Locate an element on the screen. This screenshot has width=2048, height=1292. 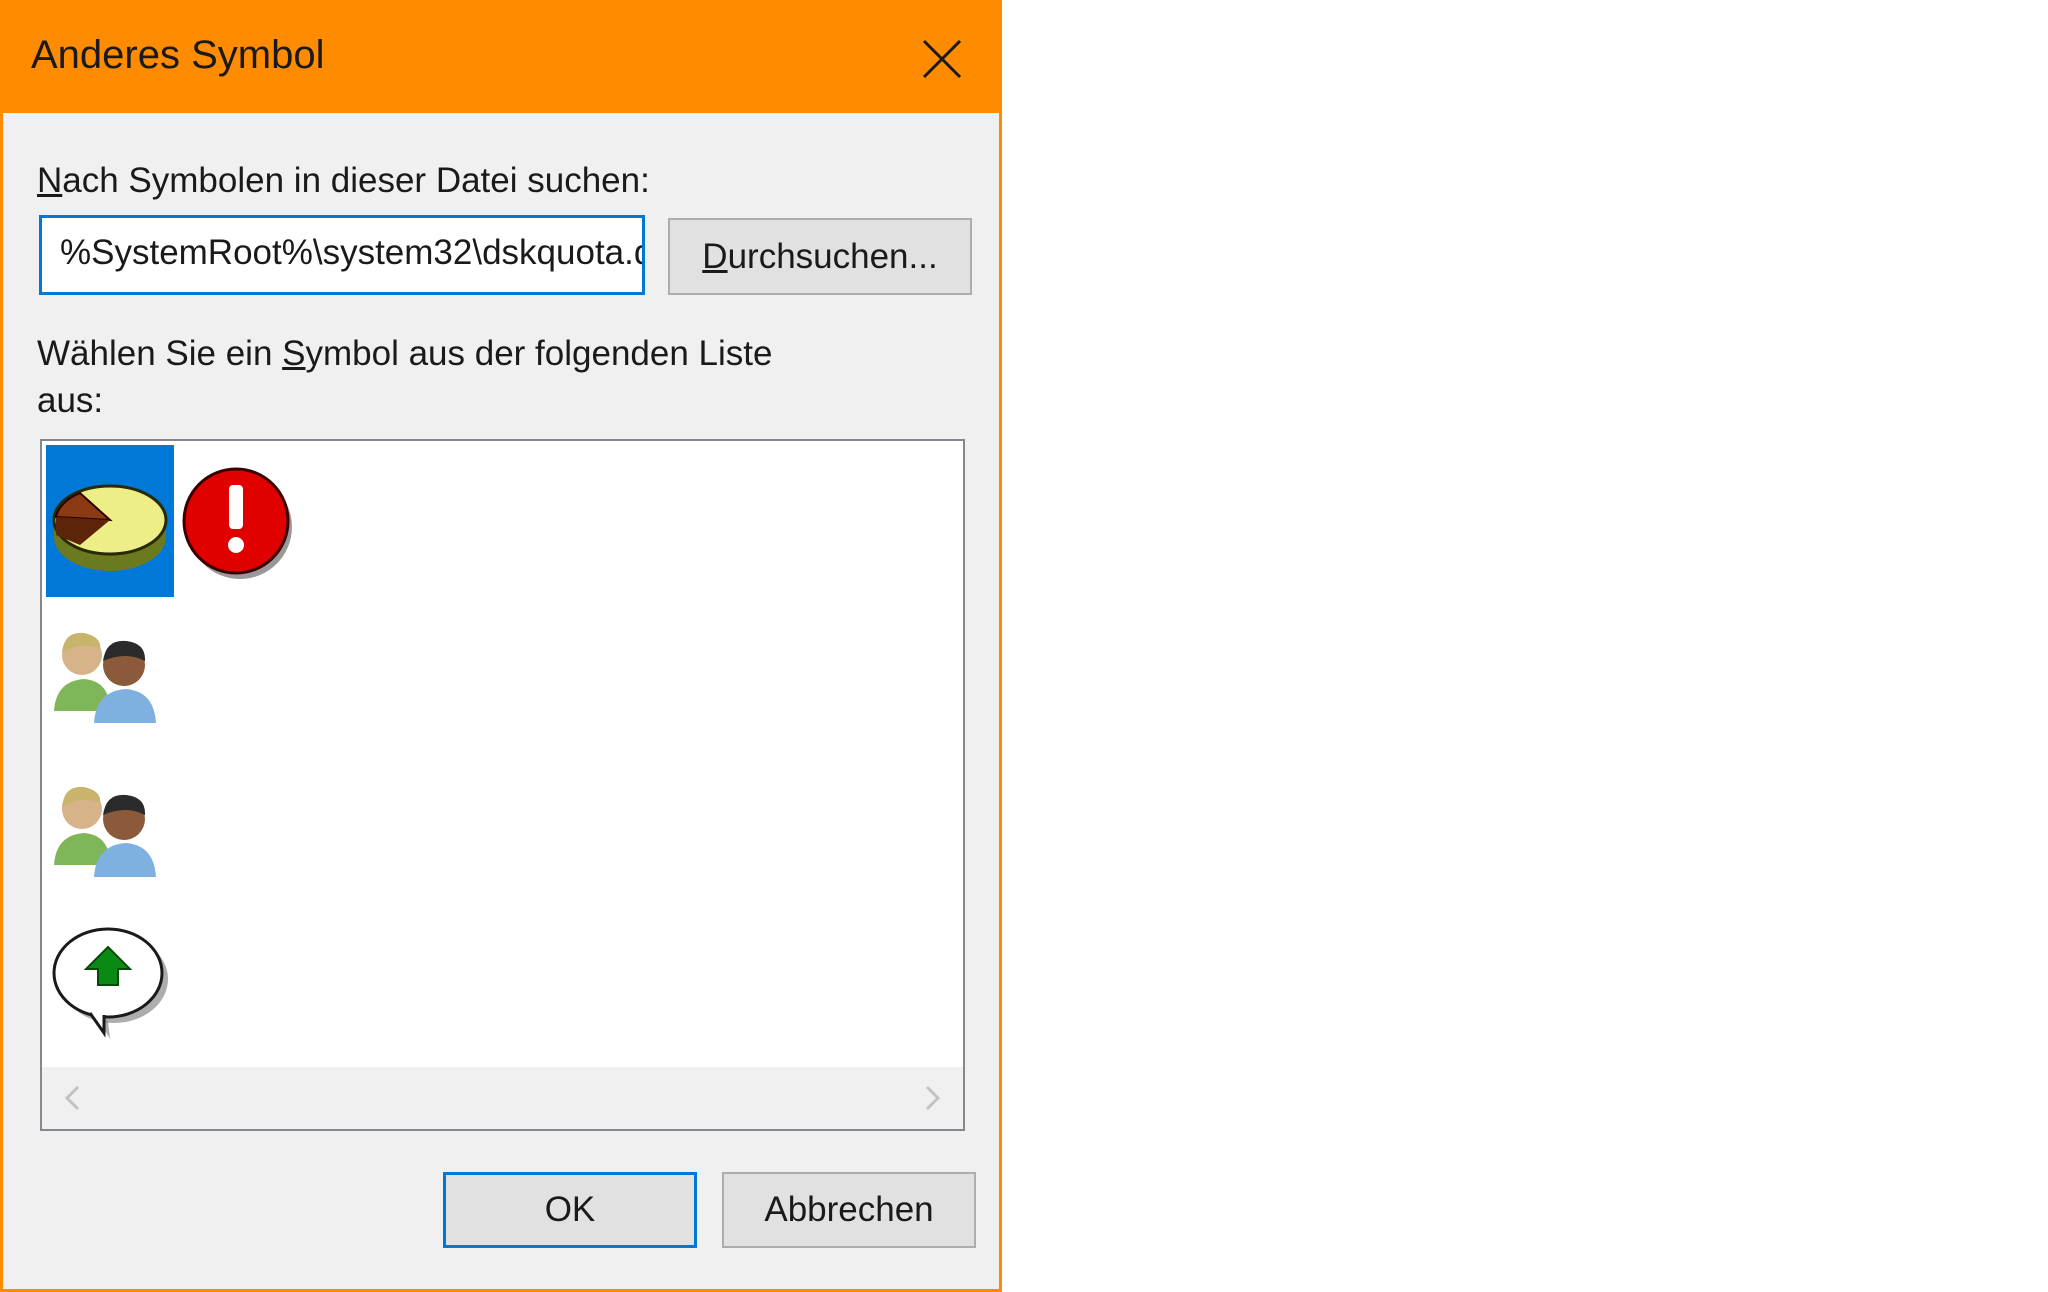
search-file-label: Nach Symbolen in dieser Datei suchen: is located at coordinates (343, 180).